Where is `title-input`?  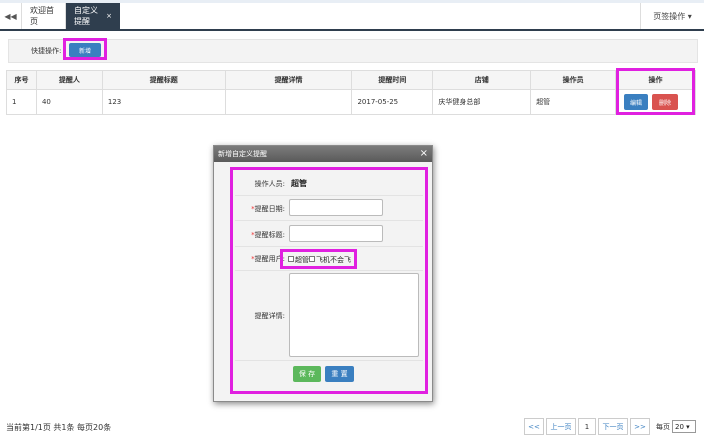 title-input is located at coordinates (336, 233).